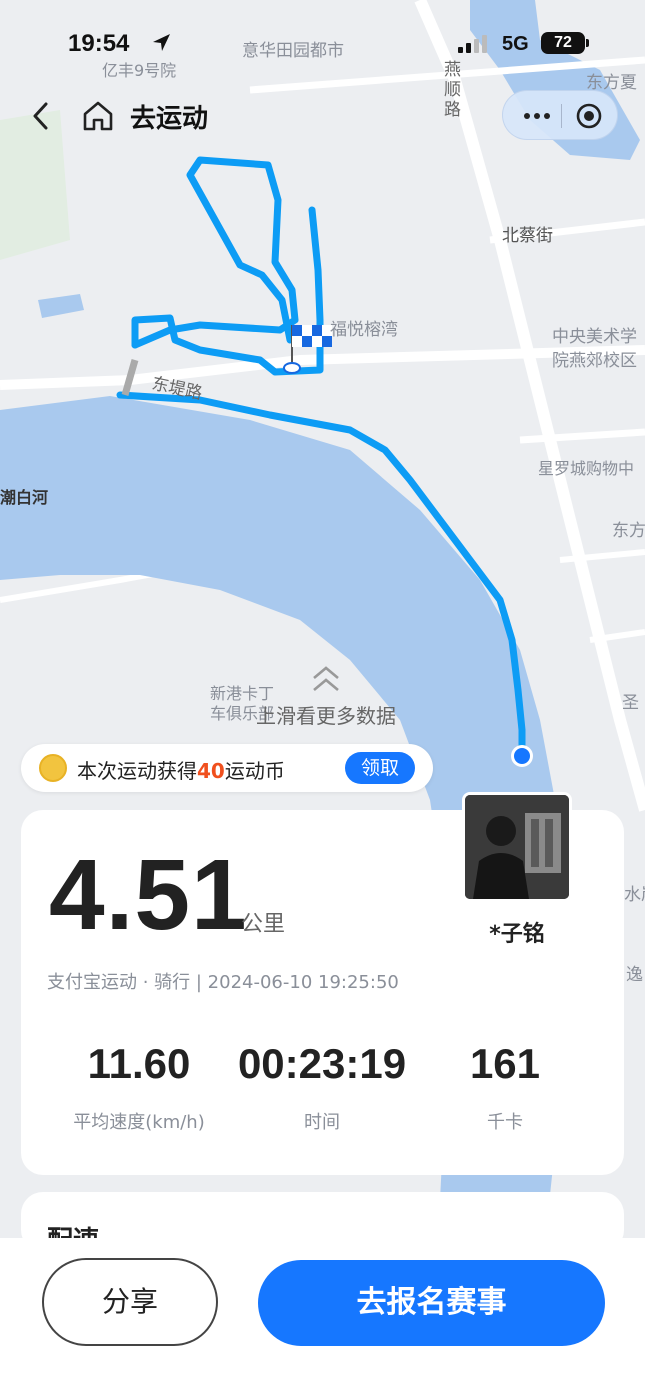  Describe the element at coordinates (589, 116) in the screenshot. I see `close-target-icon` at that location.